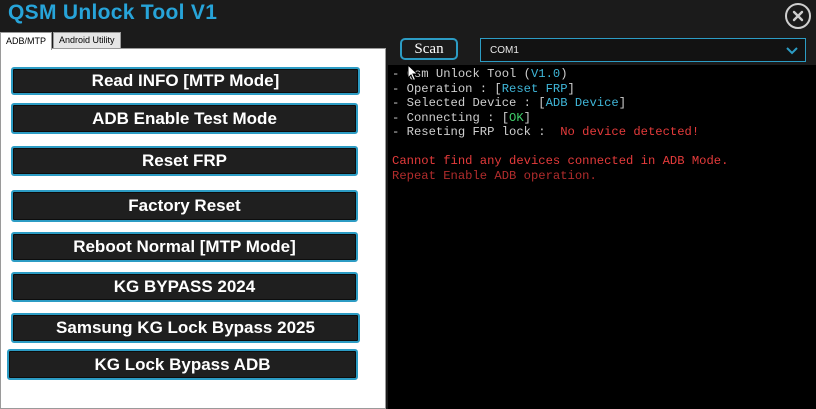  What do you see at coordinates (494, 175) in the screenshot?
I see `log-error-line: Repeat Enable ADB operation.` at bounding box center [494, 175].